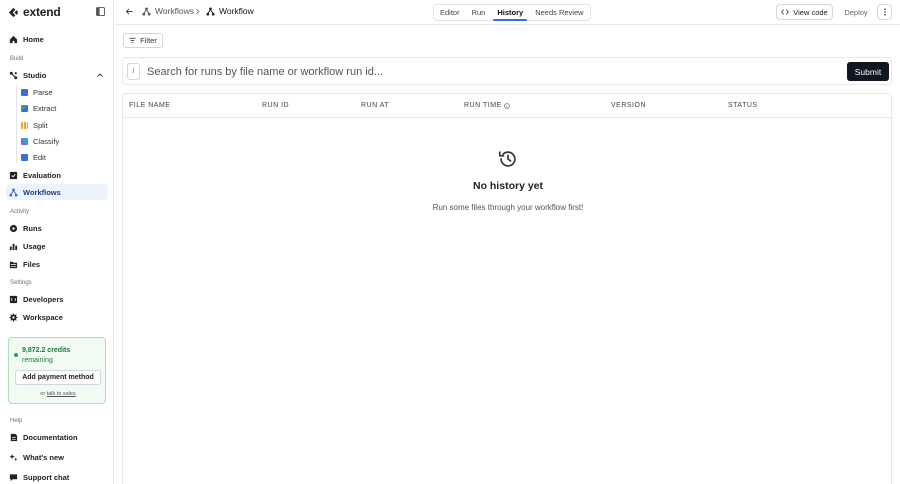  I want to click on credits-remaining: remaining, so click(37, 360).